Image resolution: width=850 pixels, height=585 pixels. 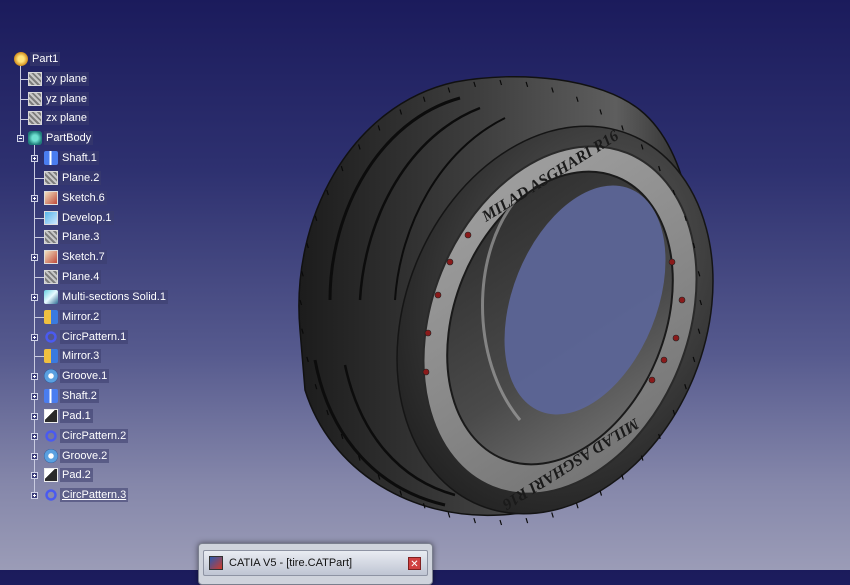 I want to click on tree-node-label: Plane.4, so click(x=81, y=277).